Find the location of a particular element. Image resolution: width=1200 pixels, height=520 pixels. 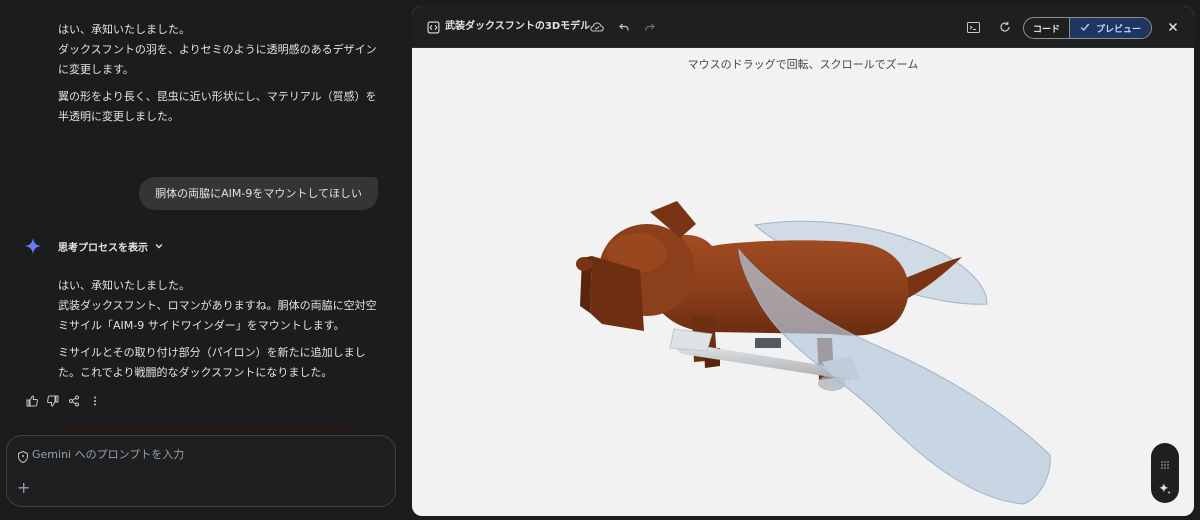

code-tab: コード is located at coordinates (1046, 28).